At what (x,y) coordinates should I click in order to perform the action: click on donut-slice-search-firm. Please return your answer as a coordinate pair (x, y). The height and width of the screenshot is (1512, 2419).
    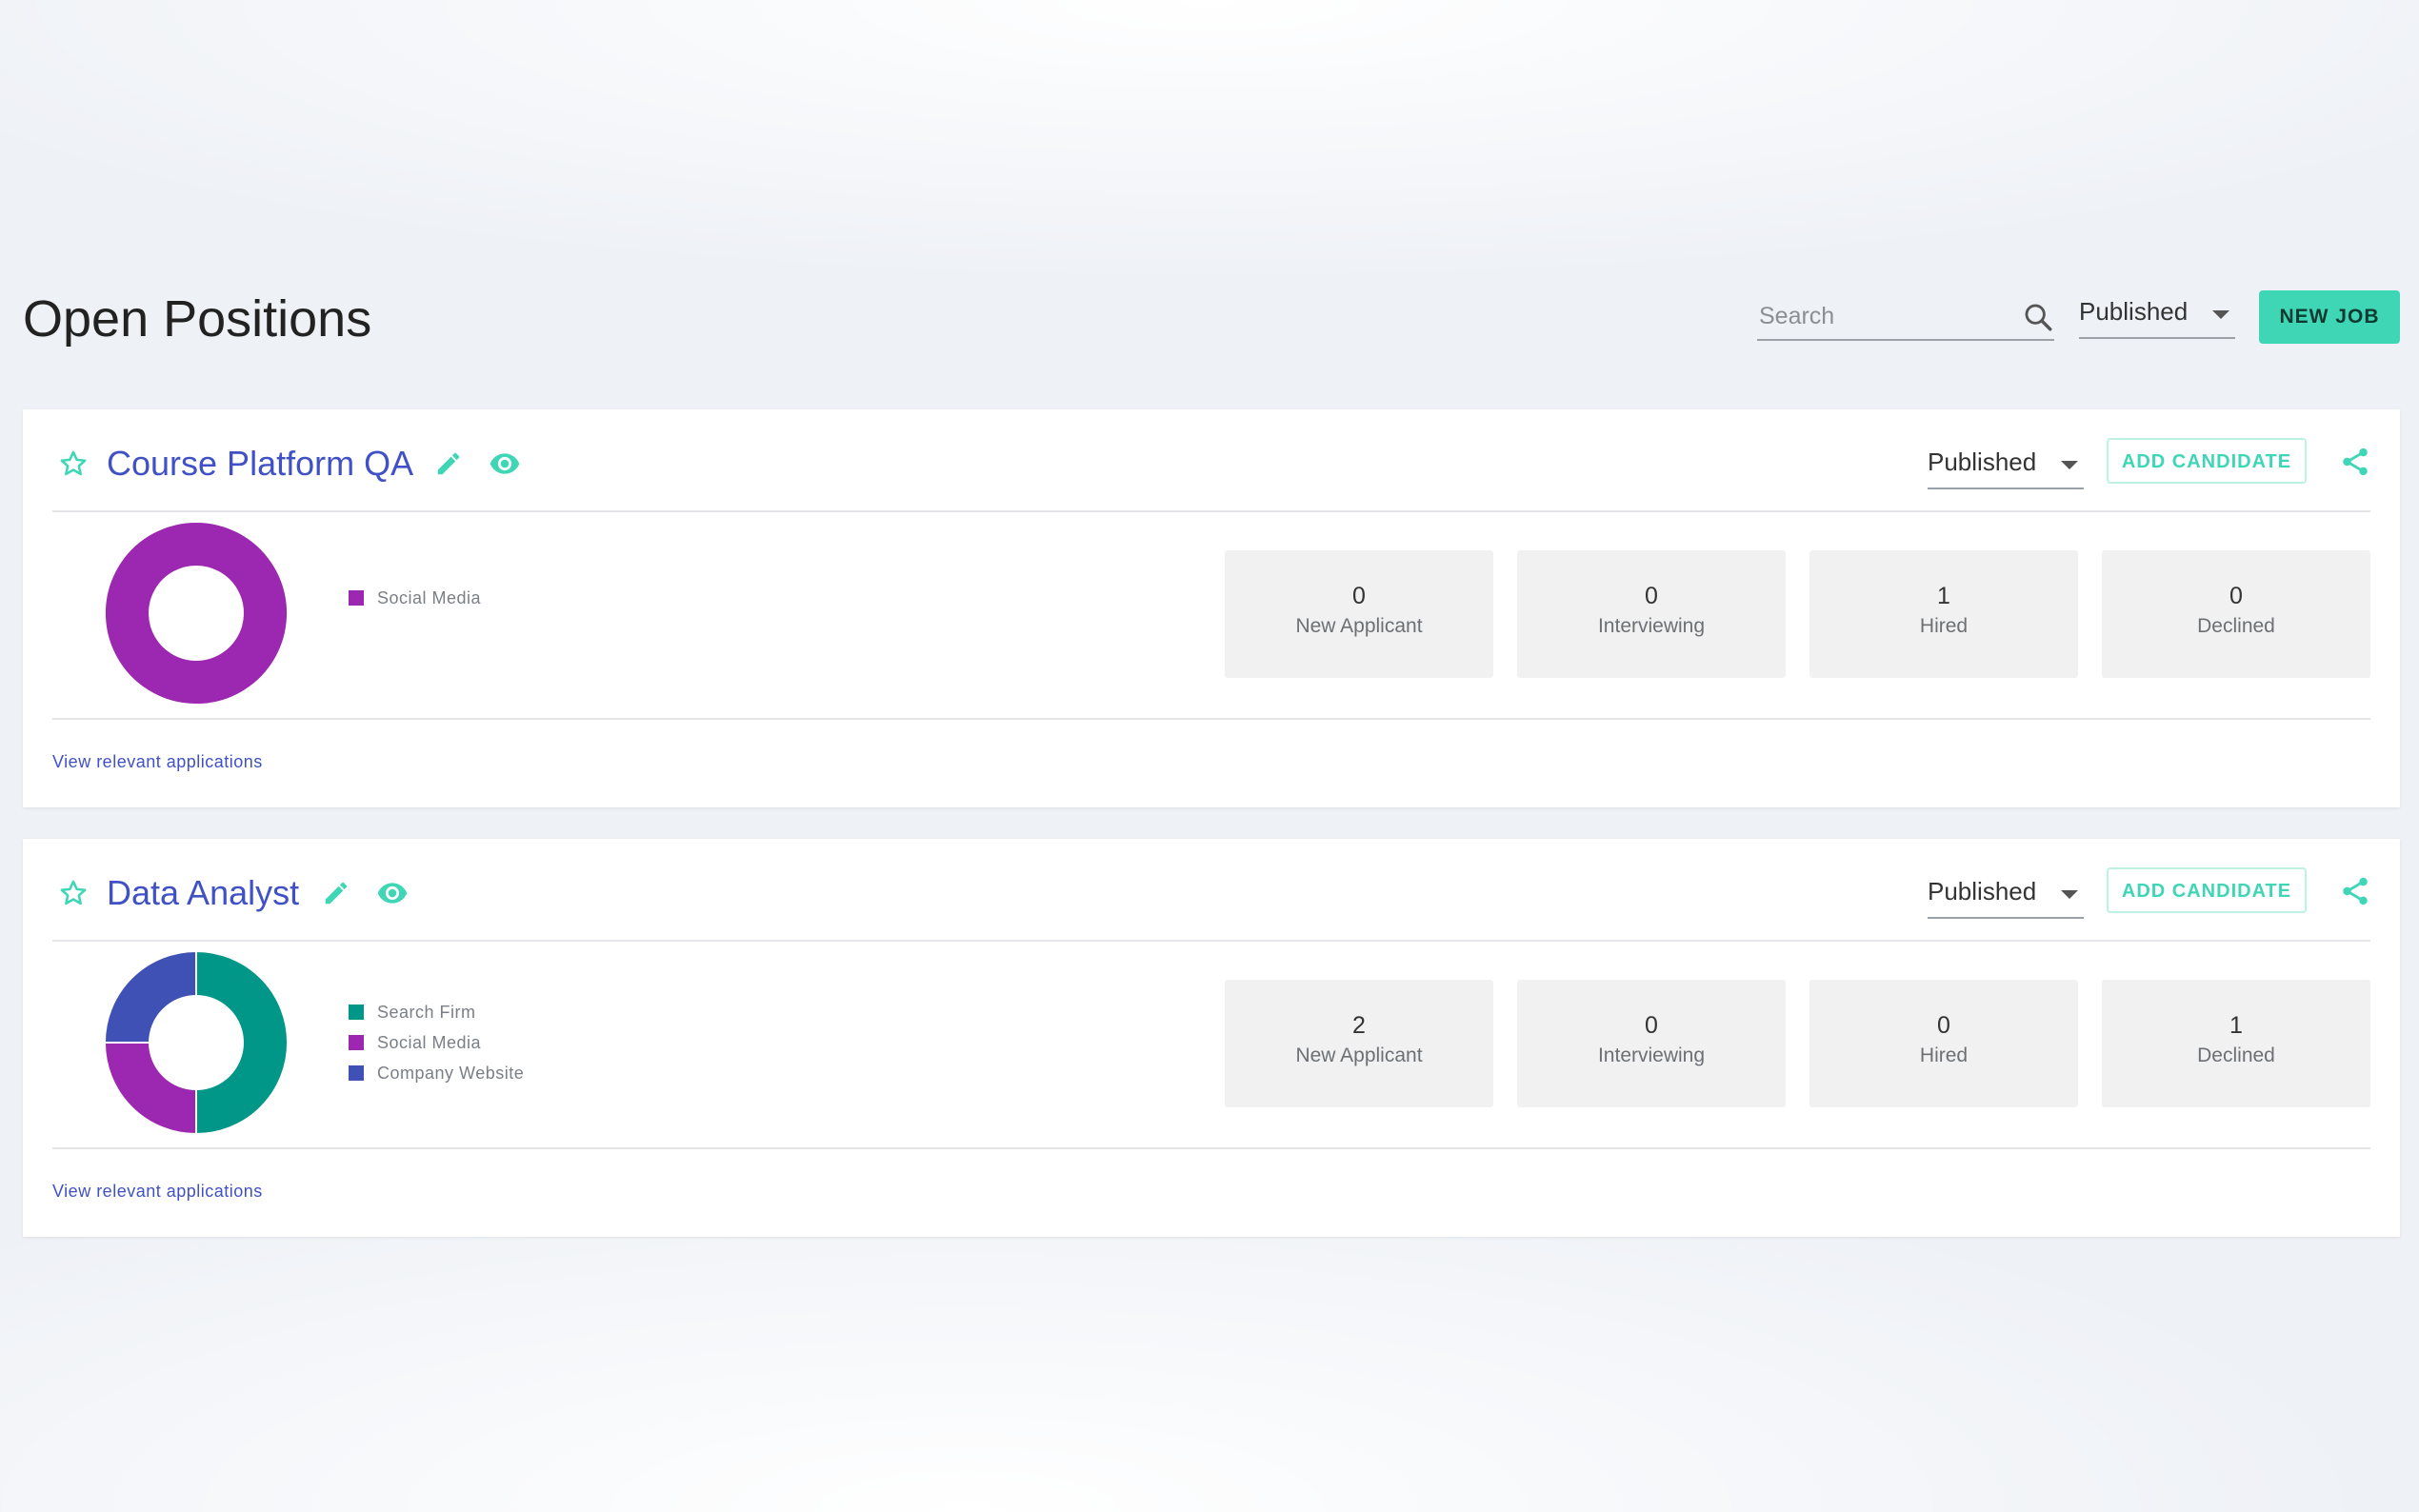
    Looking at the image, I should click on (242, 1042).